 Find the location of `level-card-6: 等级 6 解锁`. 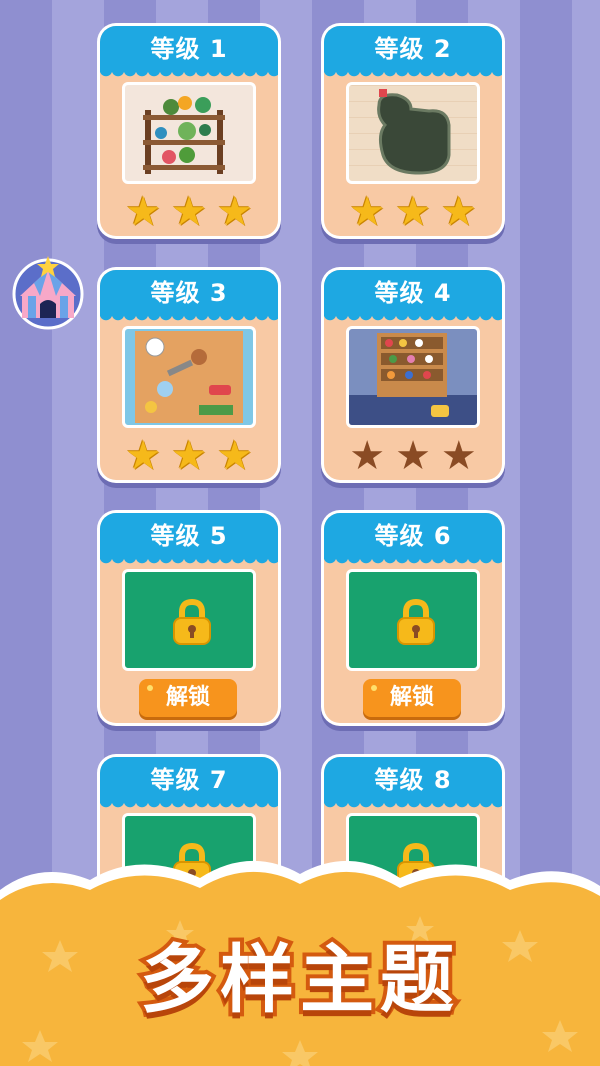

level-card-6: 等级 6 解锁 is located at coordinates (413, 618).